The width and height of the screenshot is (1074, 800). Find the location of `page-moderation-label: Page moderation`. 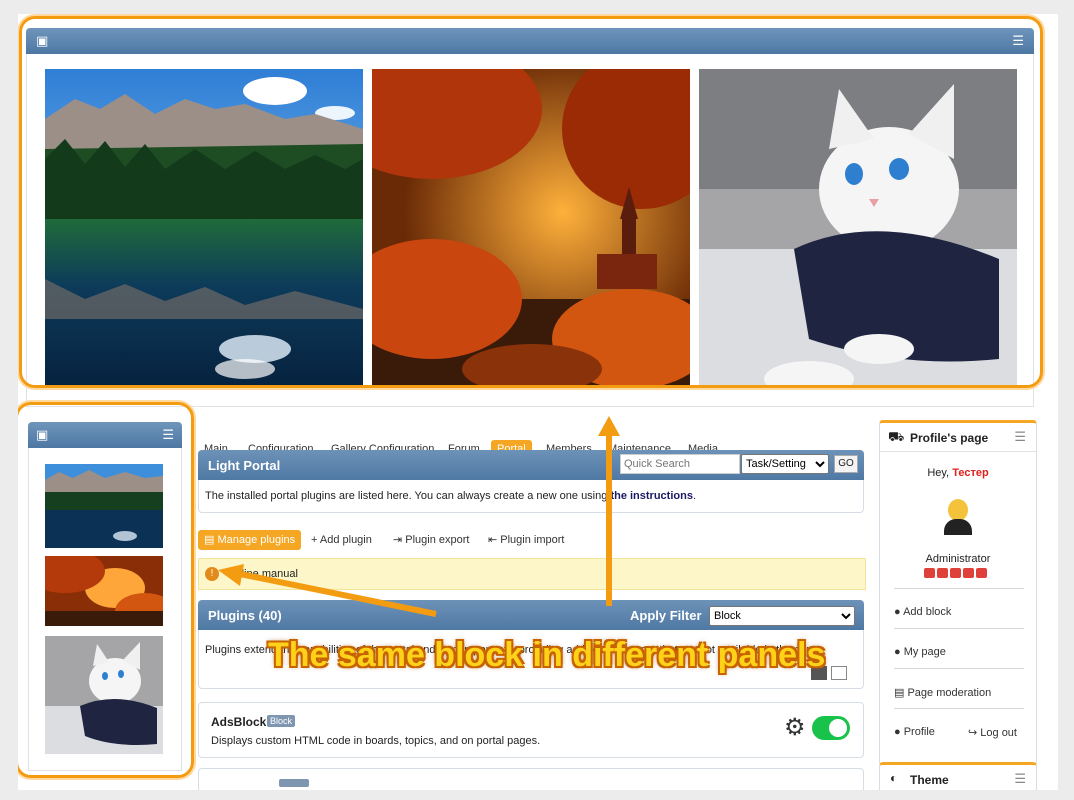

page-moderation-label: Page moderation is located at coordinates (949, 693).